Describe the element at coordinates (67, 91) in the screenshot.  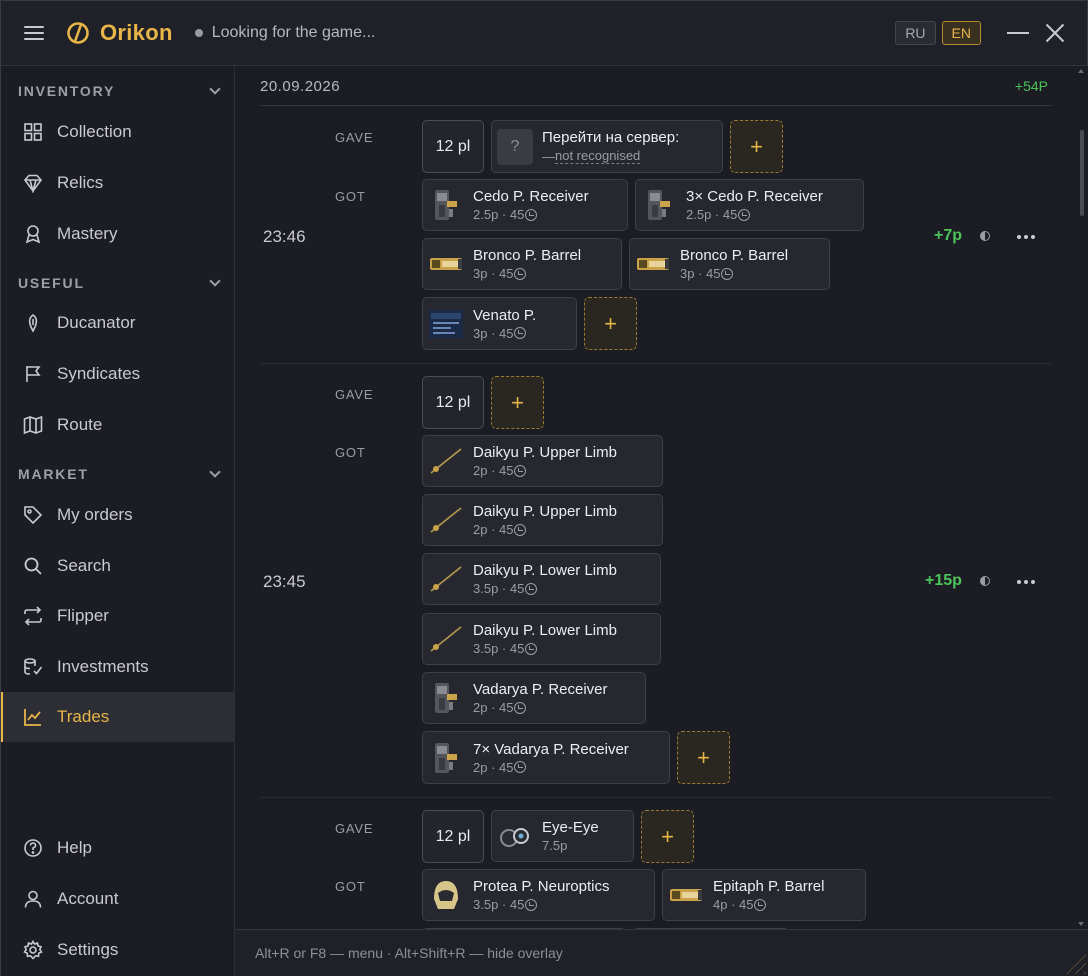
I see `section-inventory-title: INVENTORY` at that location.